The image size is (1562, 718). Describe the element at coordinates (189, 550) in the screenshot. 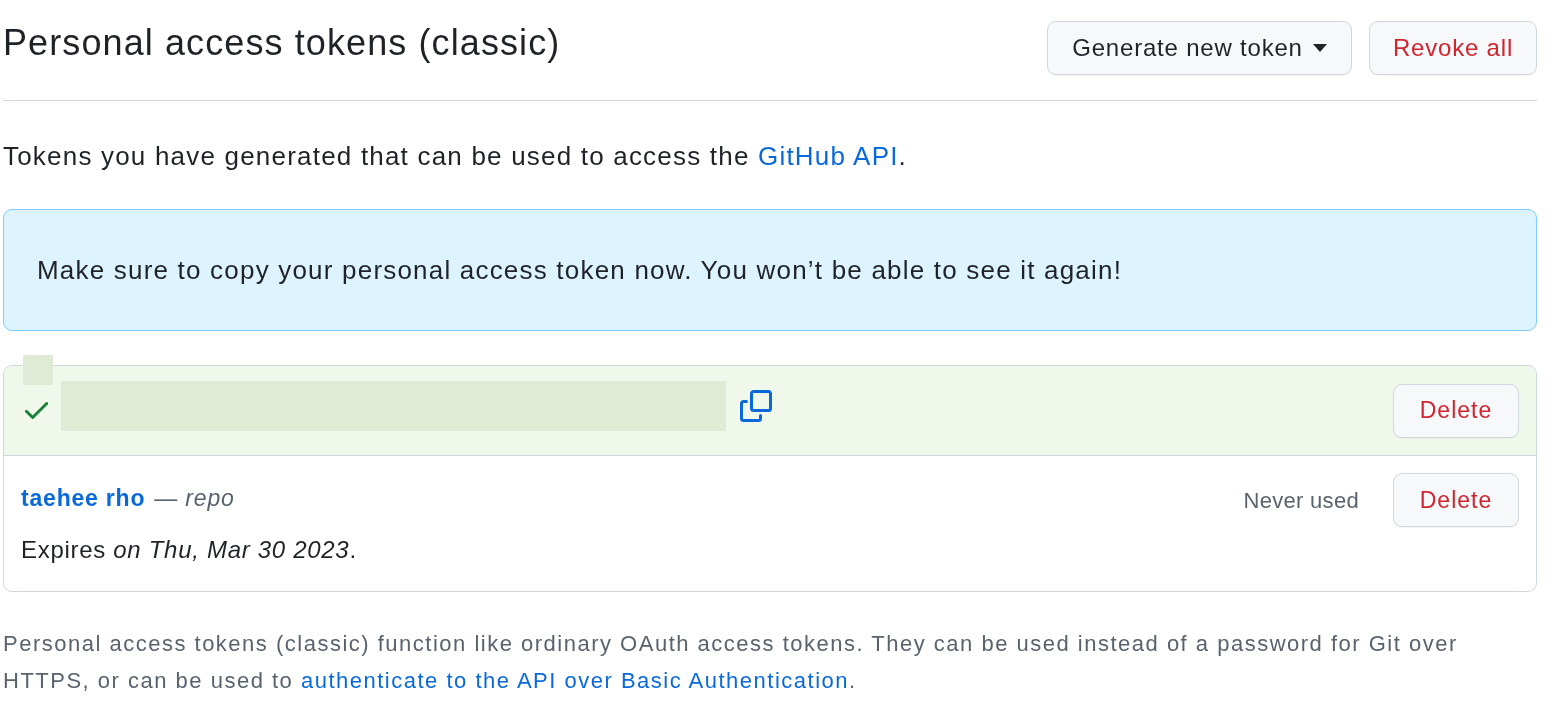

I see `token-expiry: Expires on Thu, Mar 30 2023.` at that location.